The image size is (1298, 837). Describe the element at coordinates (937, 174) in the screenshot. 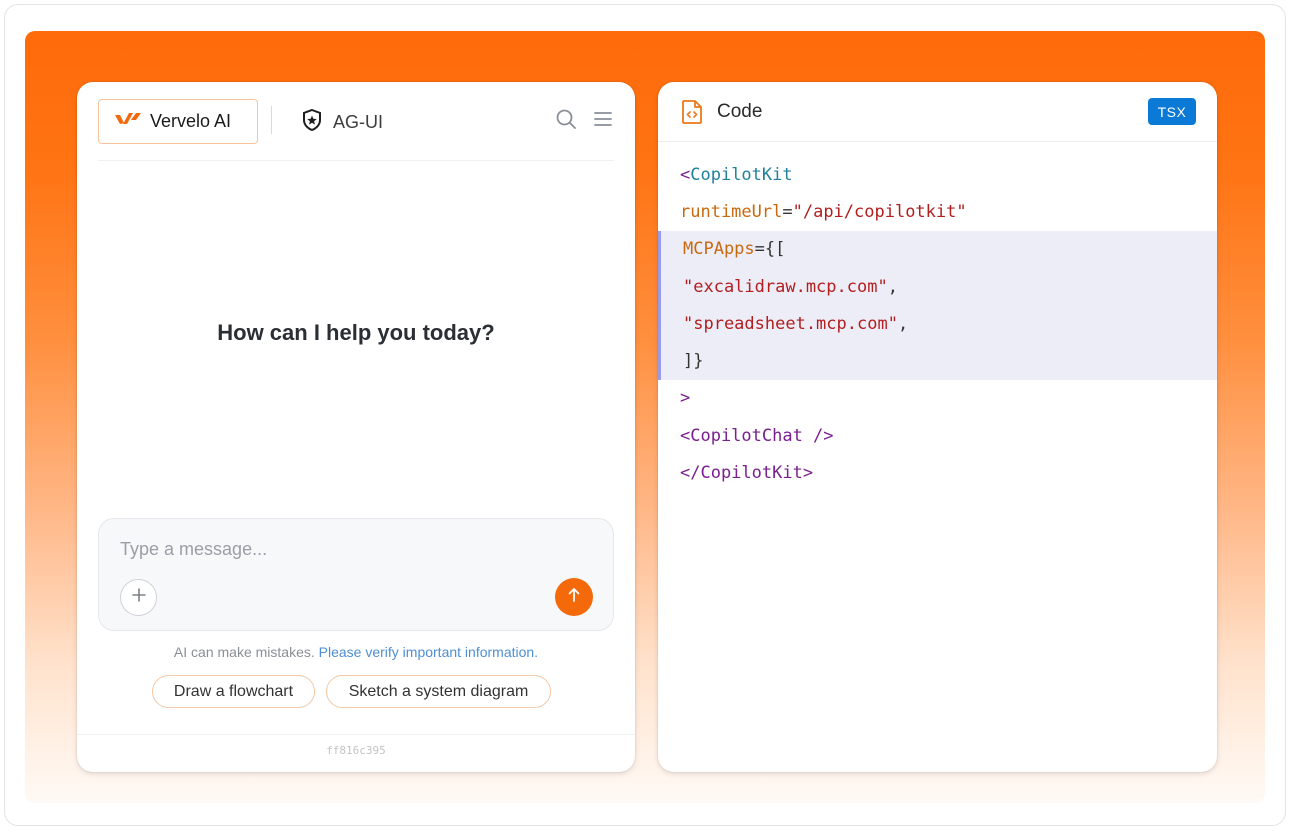

I see `code-line: < CopilotKit` at that location.